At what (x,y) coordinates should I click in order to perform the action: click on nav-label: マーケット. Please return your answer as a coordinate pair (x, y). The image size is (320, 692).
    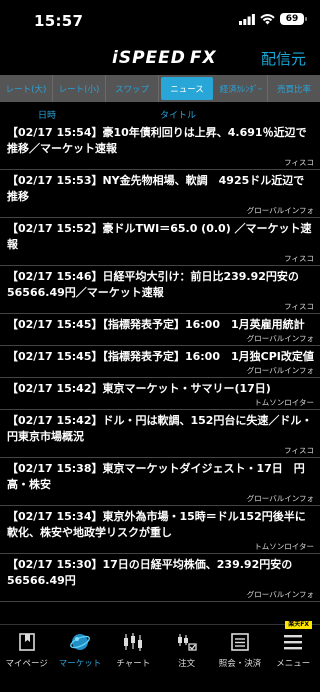
    Looking at the image, I should click on (80, 664).